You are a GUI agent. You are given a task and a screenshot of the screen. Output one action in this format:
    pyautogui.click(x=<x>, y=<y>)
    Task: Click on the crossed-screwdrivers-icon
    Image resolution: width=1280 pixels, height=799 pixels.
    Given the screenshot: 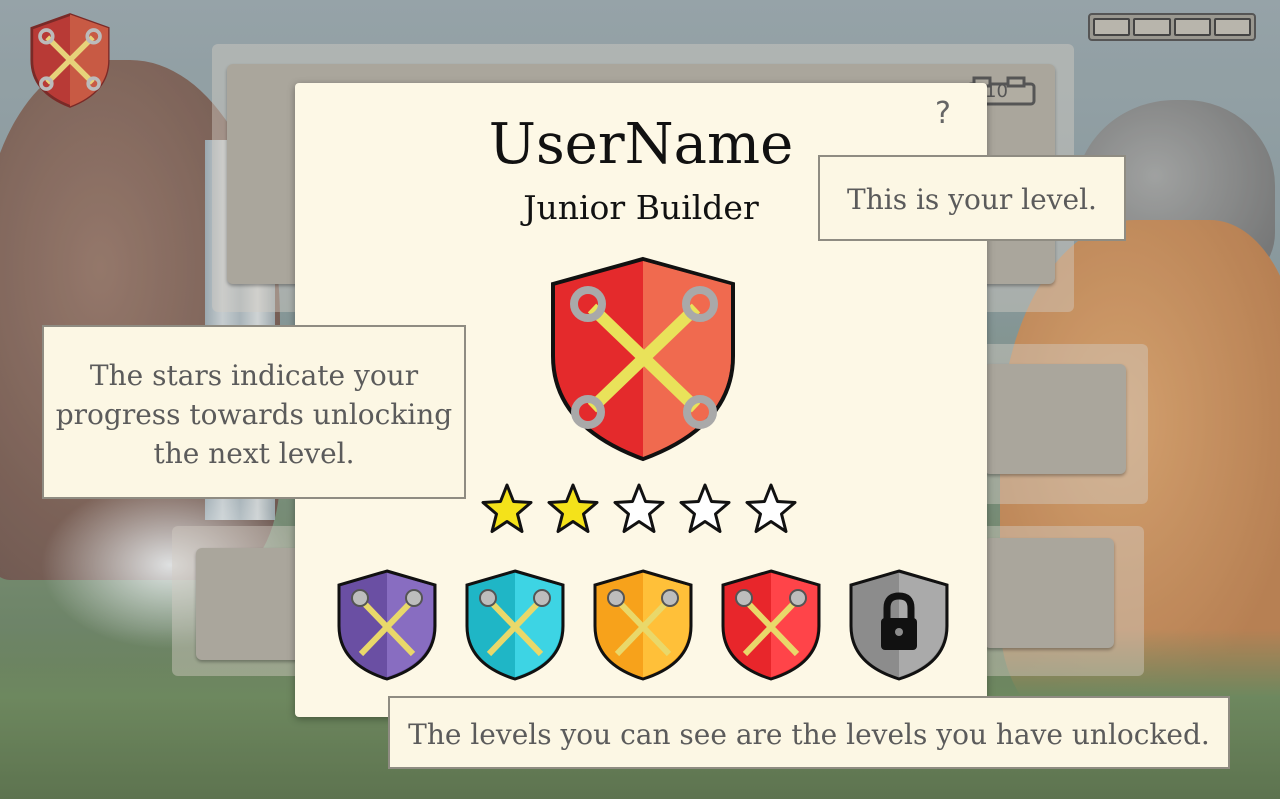 What is the action you would take?
    pyautogui.click(x=643, y=625)
    